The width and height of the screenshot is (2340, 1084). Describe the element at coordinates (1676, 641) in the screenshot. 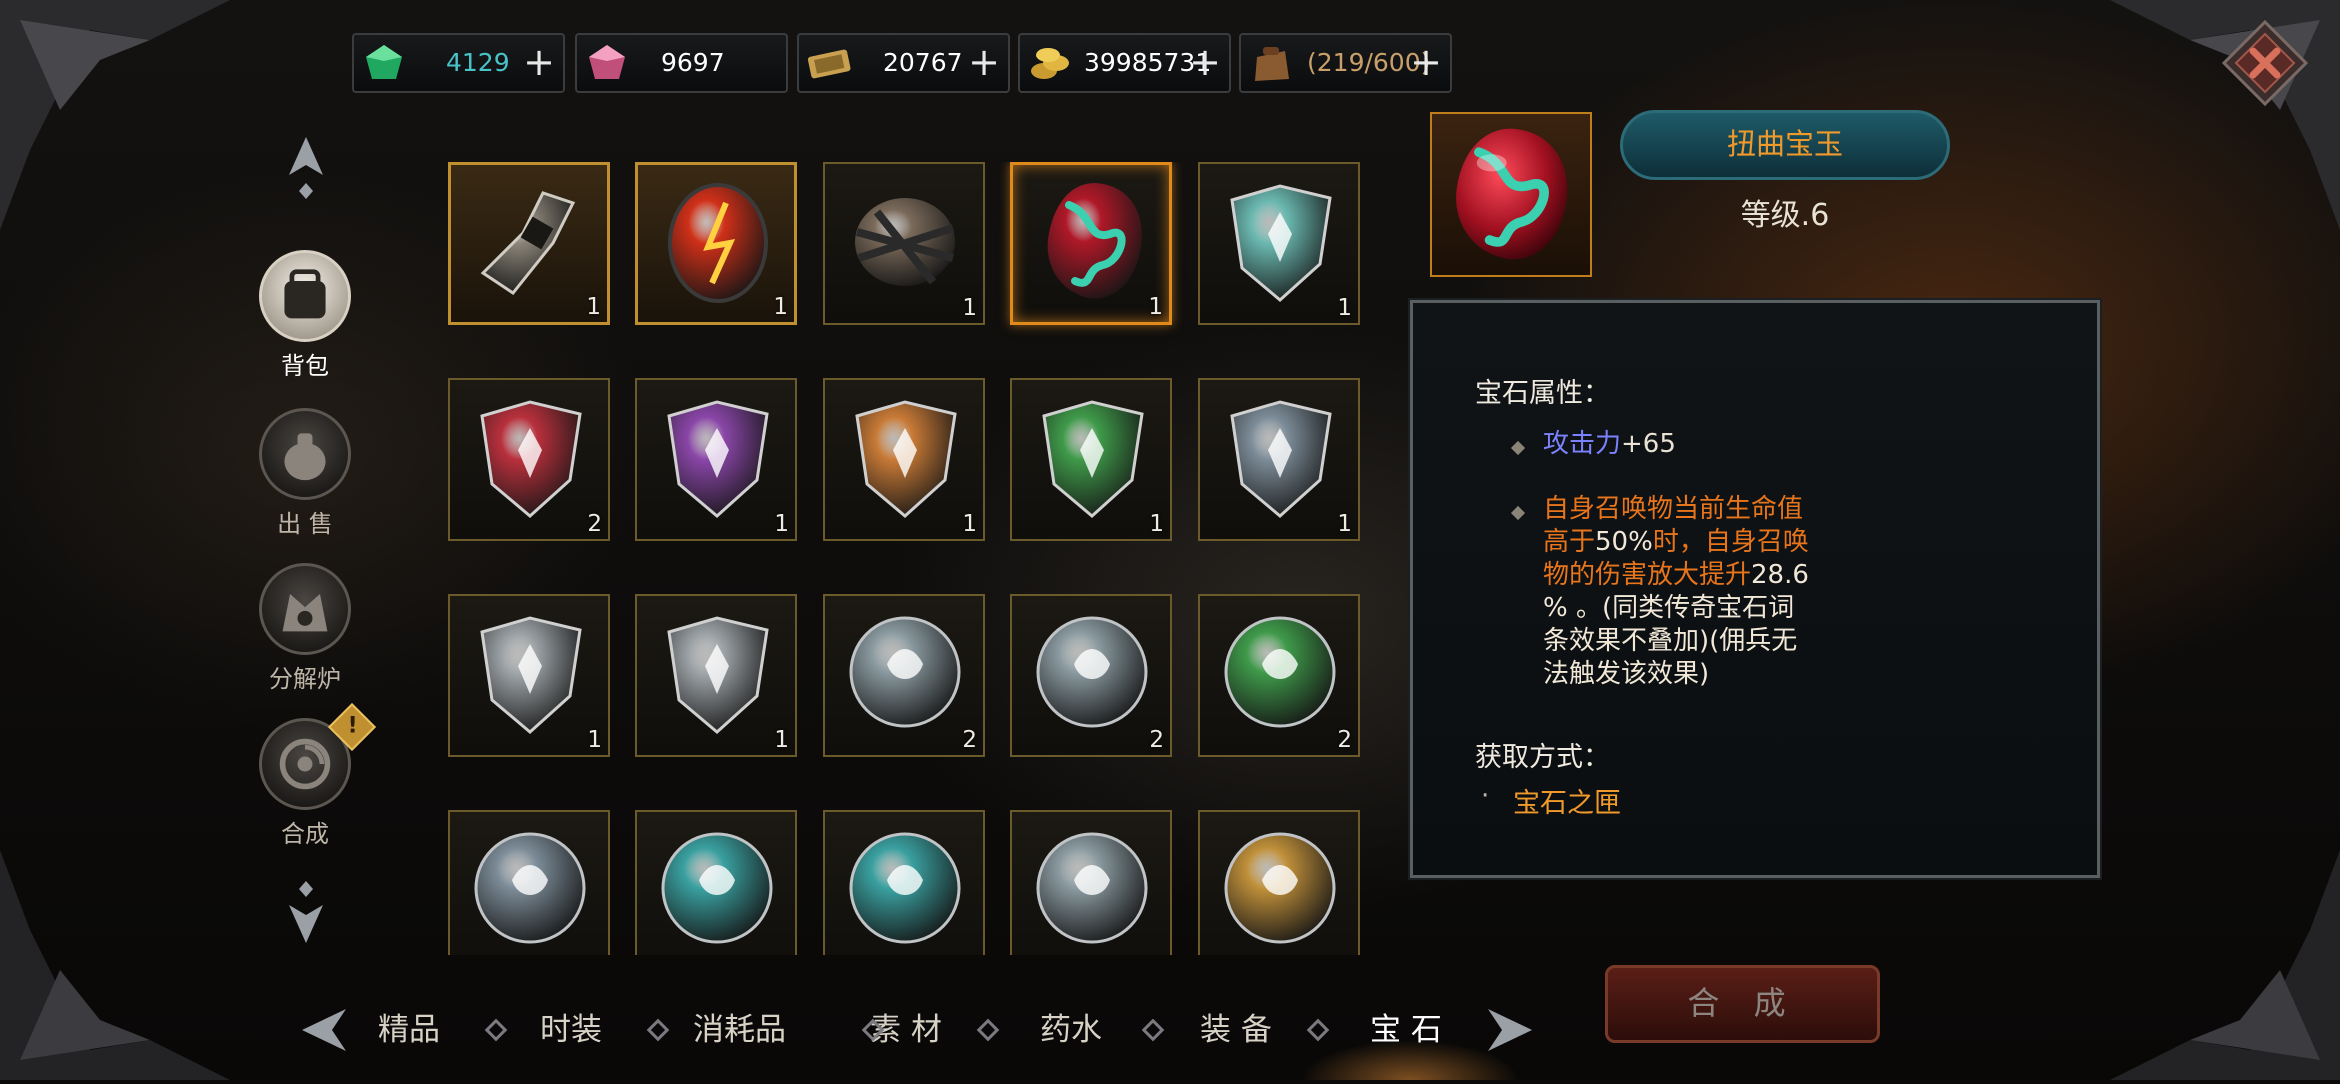

I see `effect-line: 条效果不叠加)(佣兵无` at that location.